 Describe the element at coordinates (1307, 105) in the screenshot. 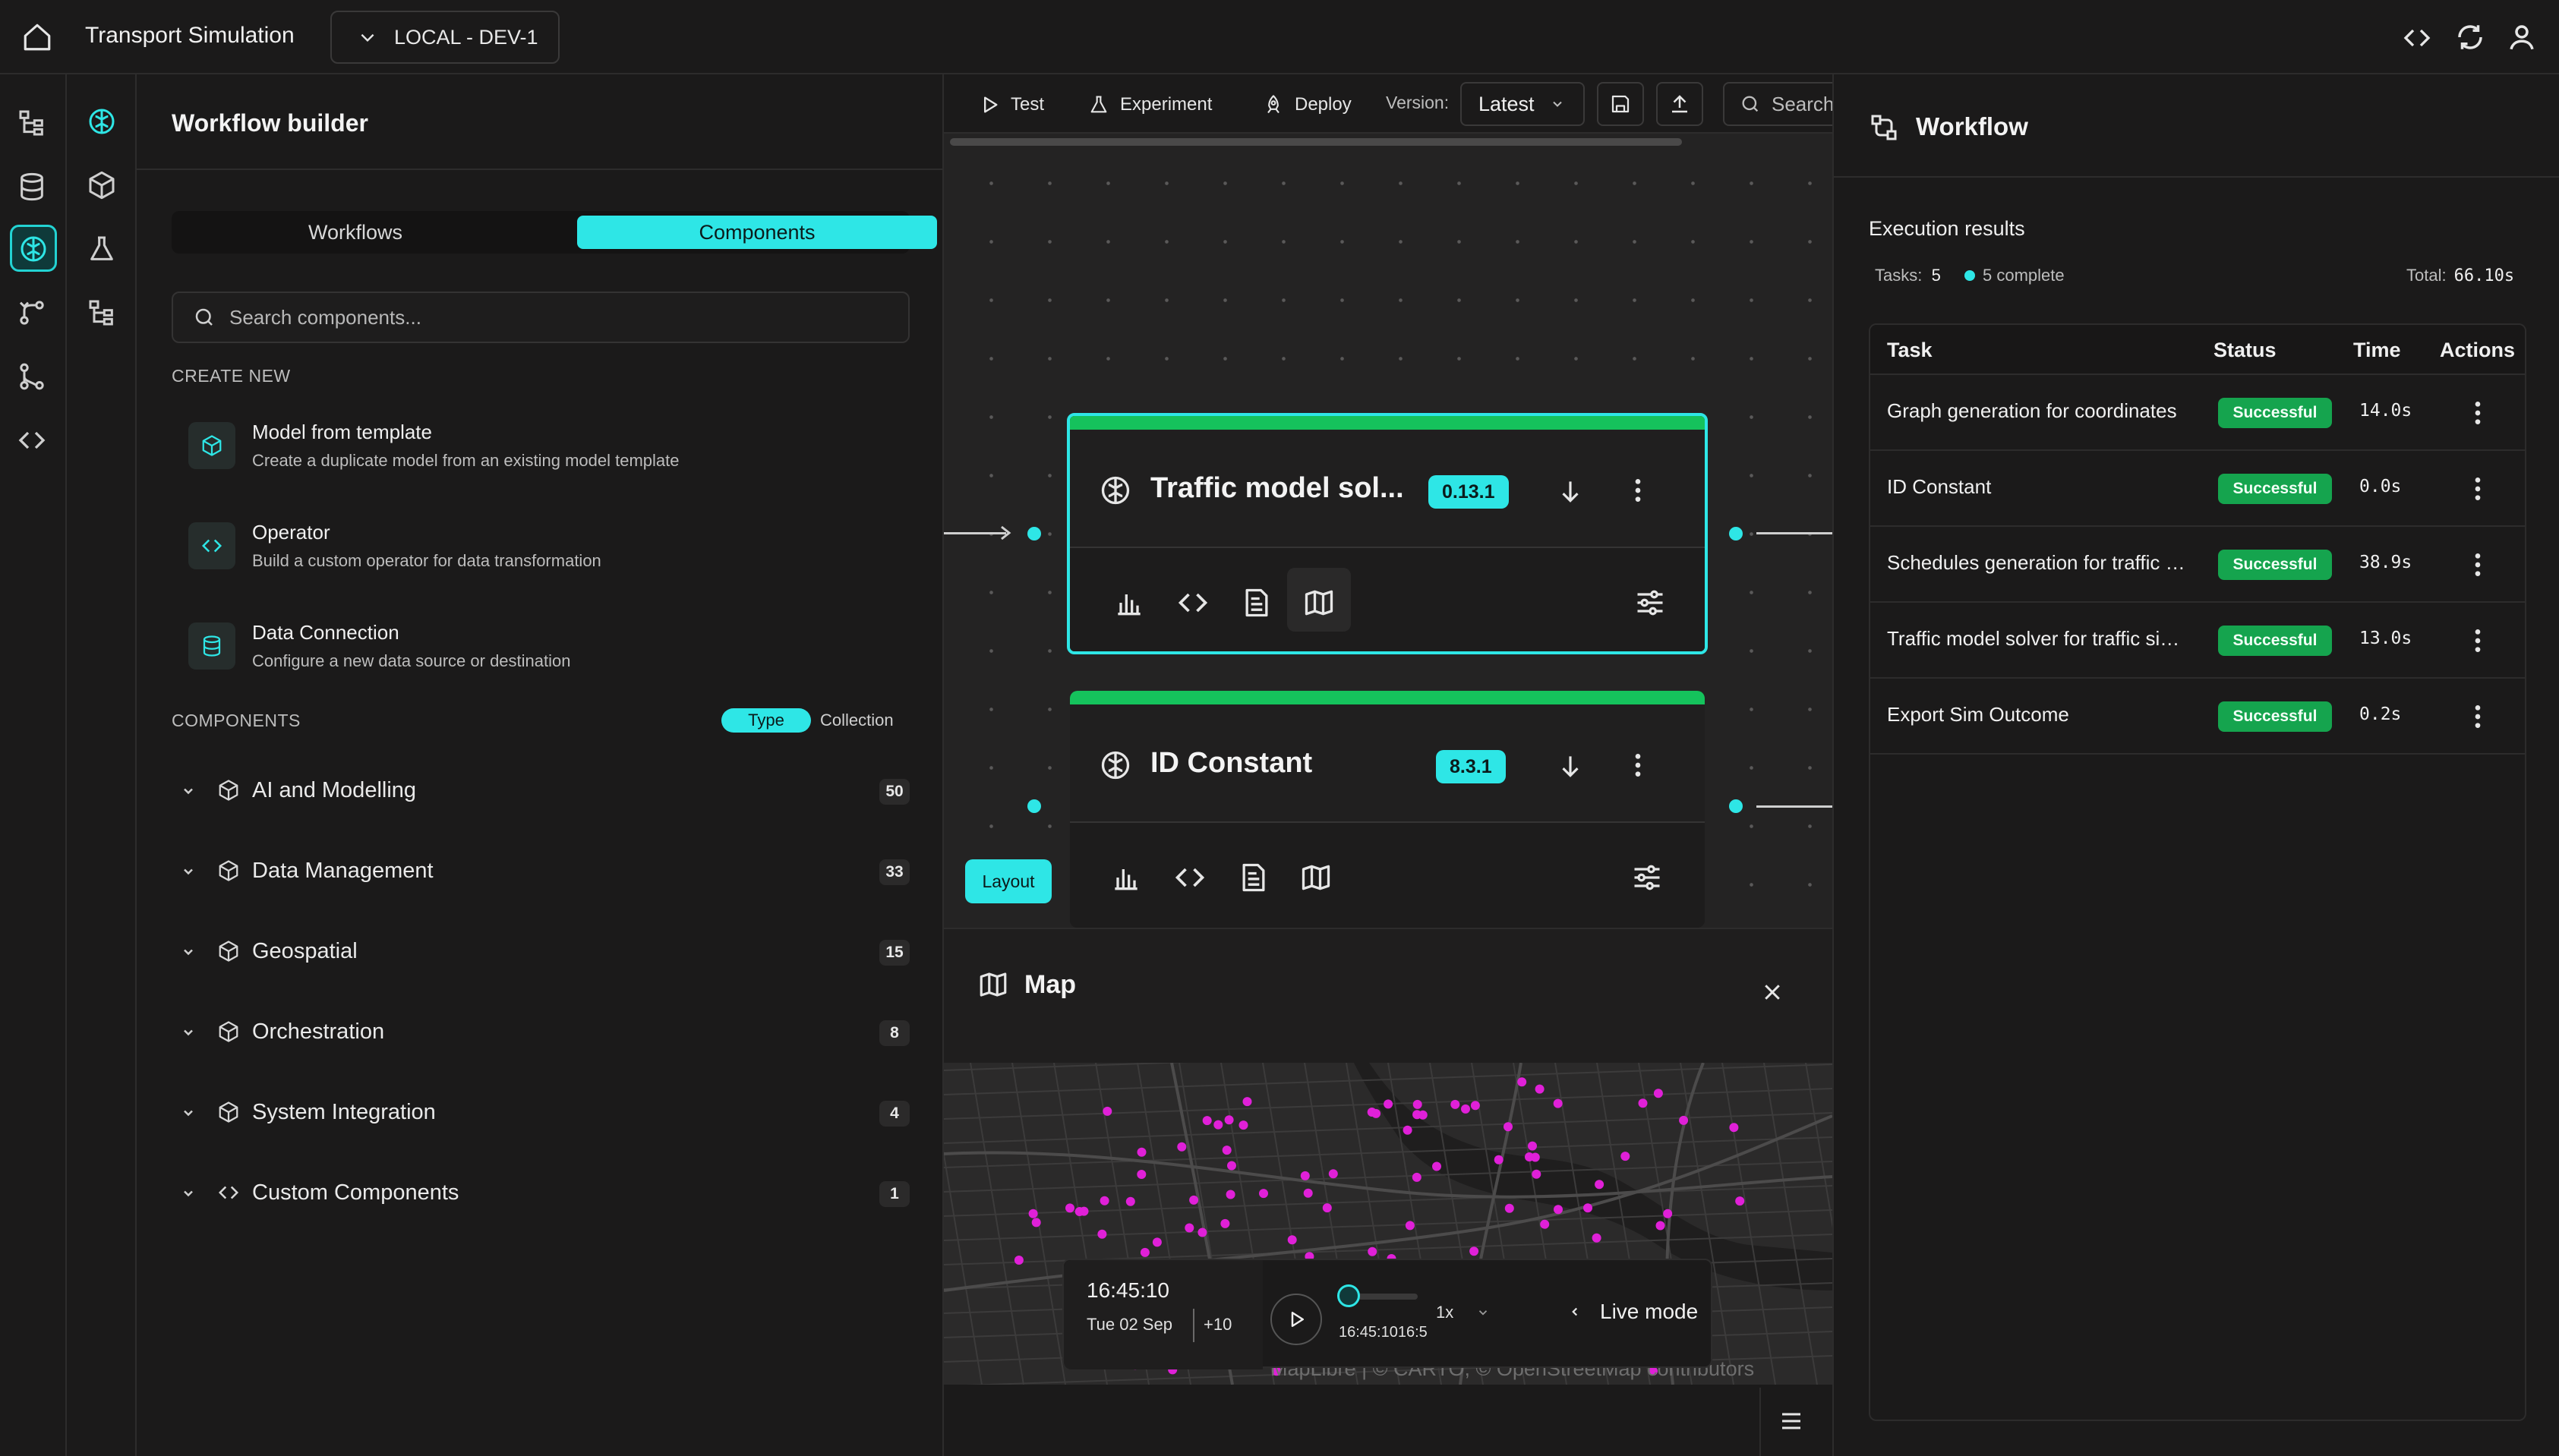

I see `deploy-button: Deploy` at that location.